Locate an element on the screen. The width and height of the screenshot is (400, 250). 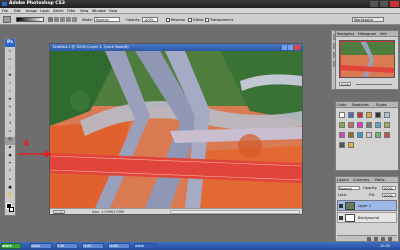
add-mask-icon is located at coordinates (376, 239).